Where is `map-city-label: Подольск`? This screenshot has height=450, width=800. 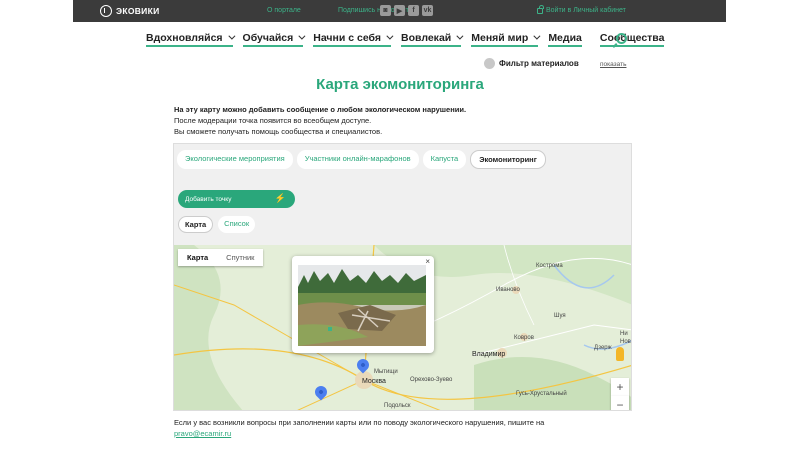
map-city-label: Подольск is located at coordinates (397, 406).